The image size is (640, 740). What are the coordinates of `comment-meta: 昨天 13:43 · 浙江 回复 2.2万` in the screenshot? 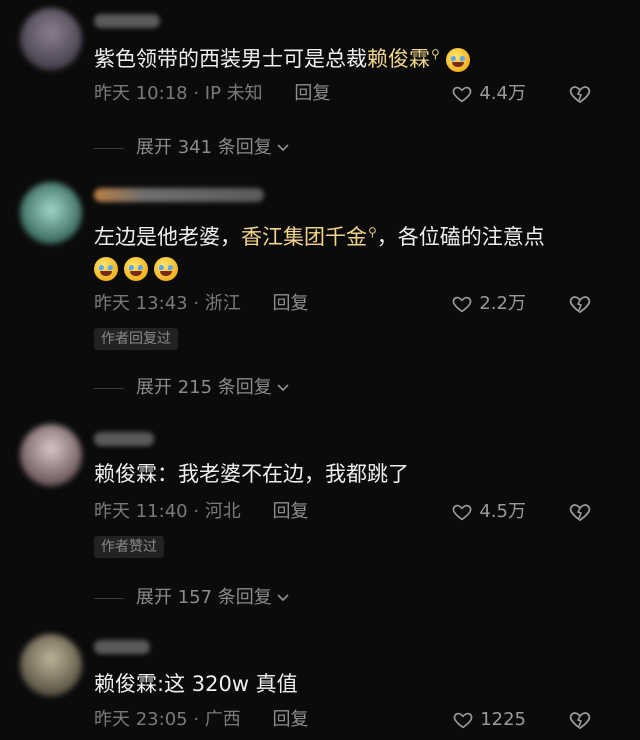 It's located at (355, 304).